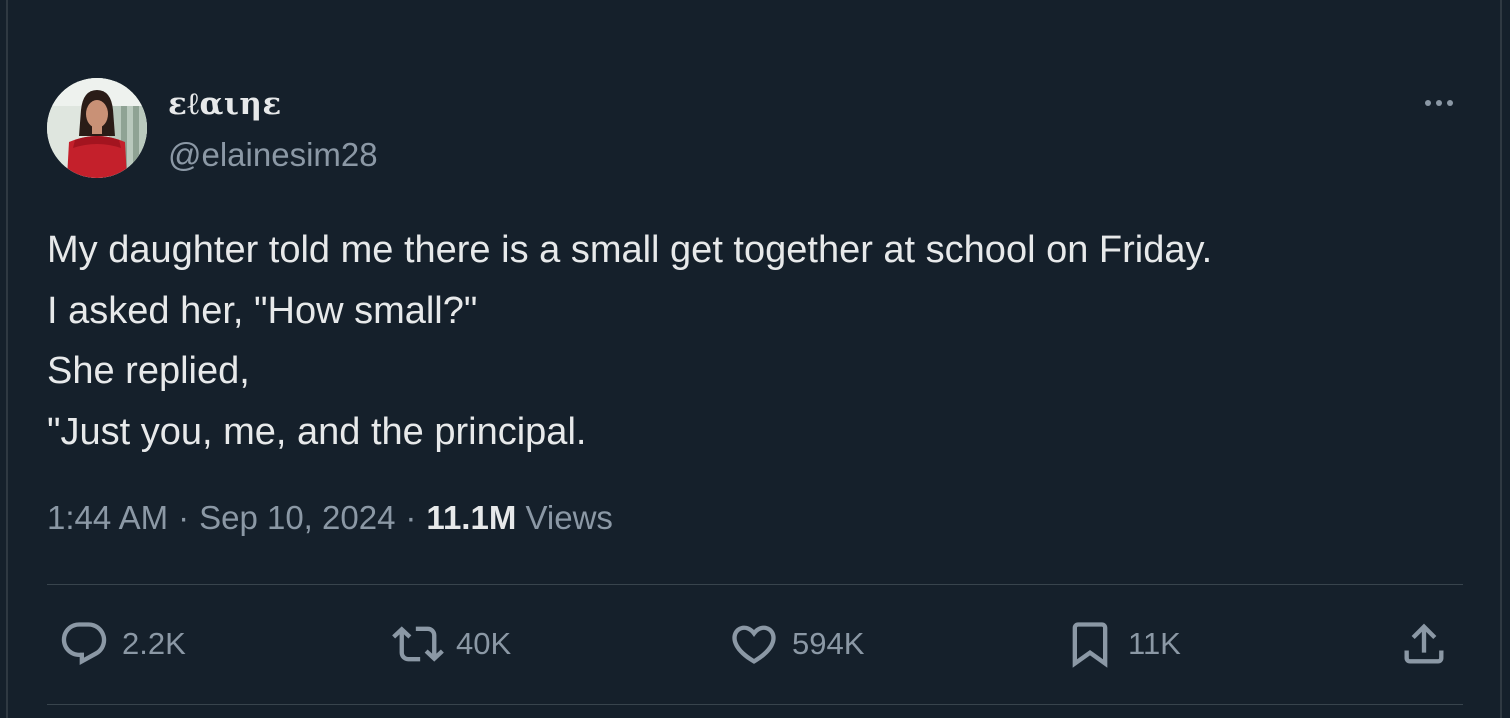 The image size is (1510, 718). Describe the element at coordinates (828, 643) in the screenshot. I see `like-count: 594K` at that location.